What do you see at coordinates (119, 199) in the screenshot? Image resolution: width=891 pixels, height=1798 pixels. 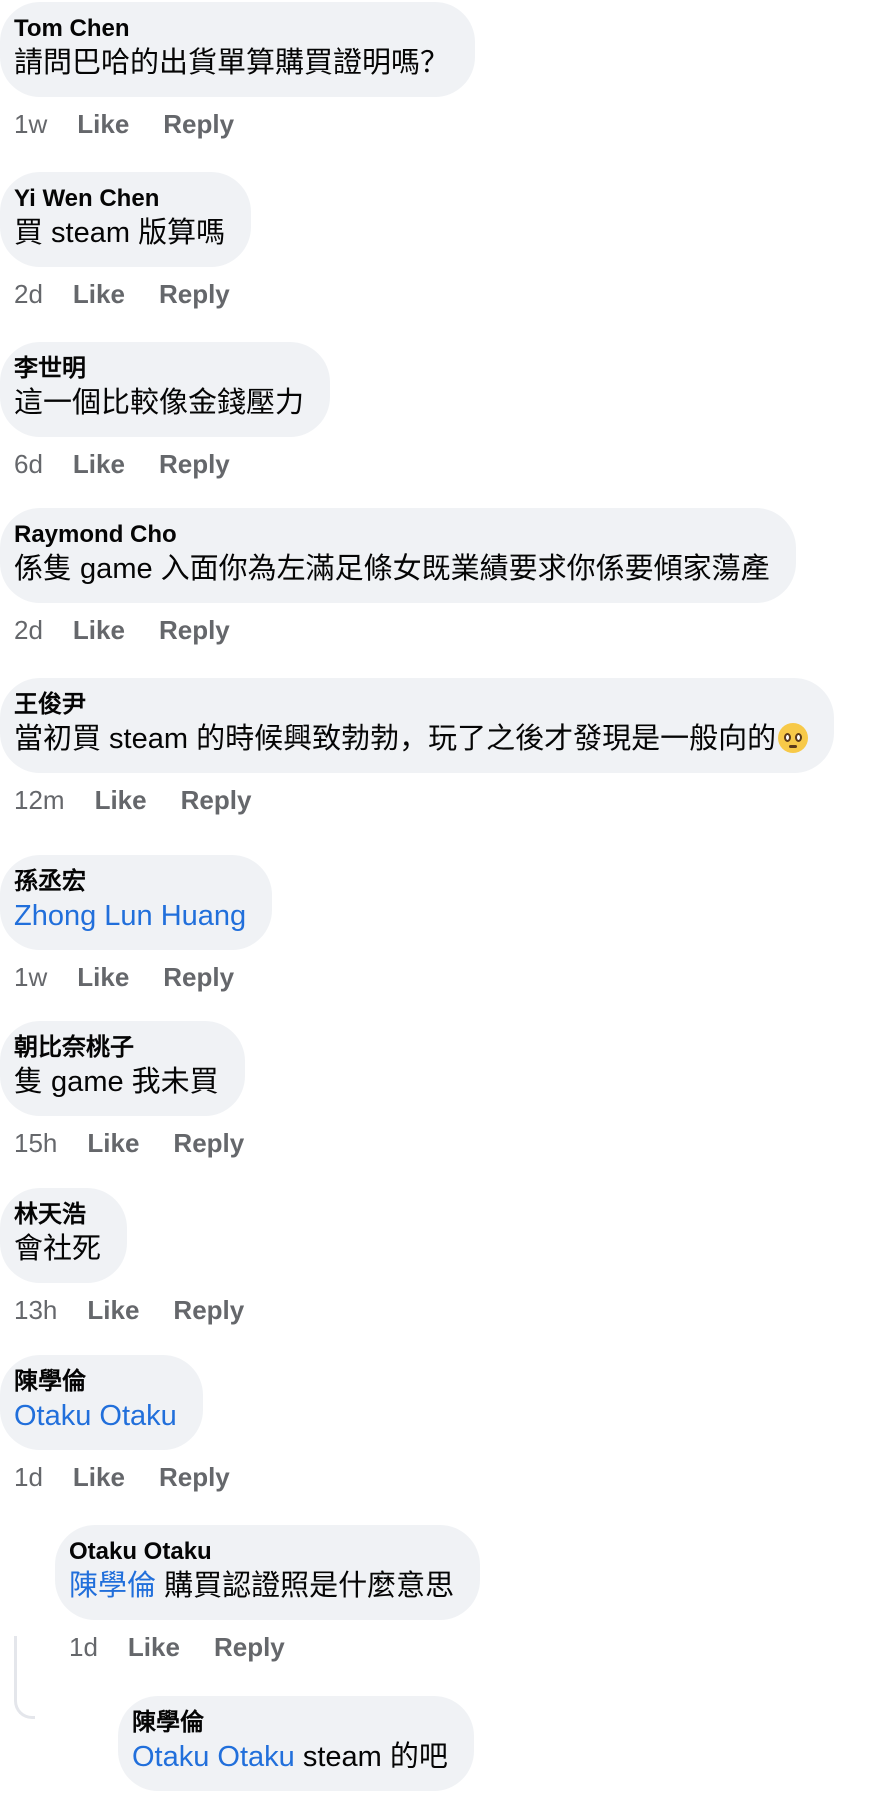 I see `comment-author: Yi Wen Chen` at bounding box center [119, 199].